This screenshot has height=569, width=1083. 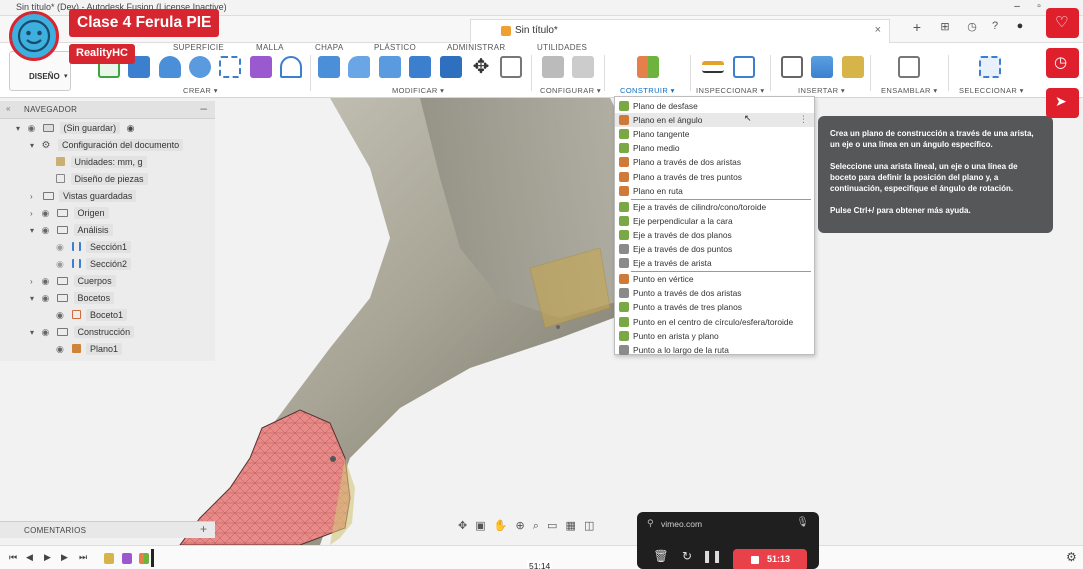 I want to click on tab-malla: MALLA, so click(x=270, y=47).